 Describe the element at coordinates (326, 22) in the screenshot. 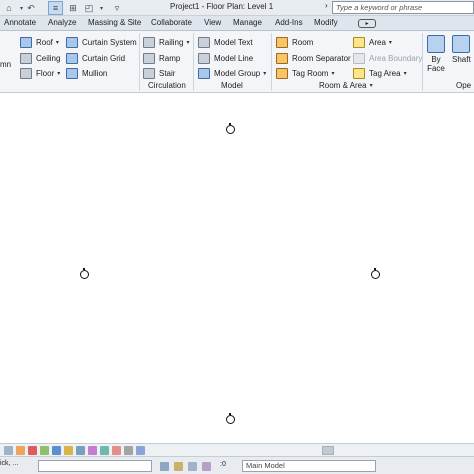

I see `tab-modify: Modify` at that location.